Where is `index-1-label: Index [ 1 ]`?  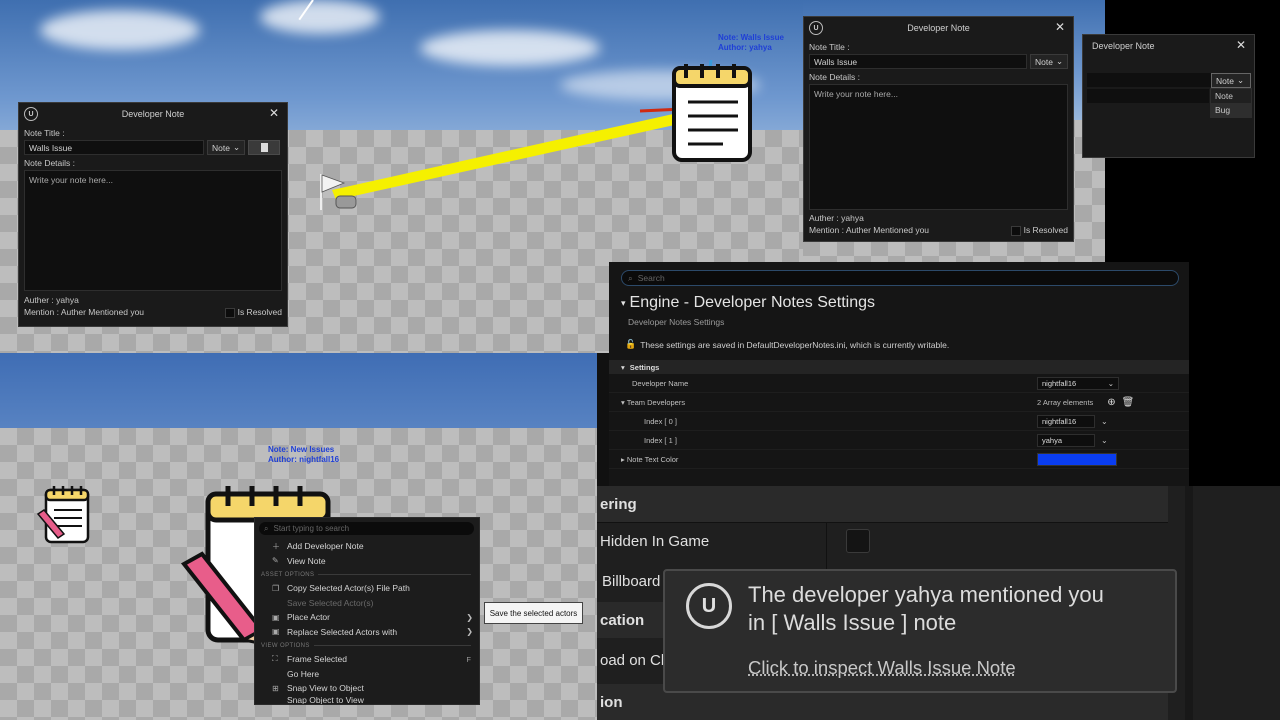 index-1-label: Index [ 1 ] is located at coordinates (660, 440).